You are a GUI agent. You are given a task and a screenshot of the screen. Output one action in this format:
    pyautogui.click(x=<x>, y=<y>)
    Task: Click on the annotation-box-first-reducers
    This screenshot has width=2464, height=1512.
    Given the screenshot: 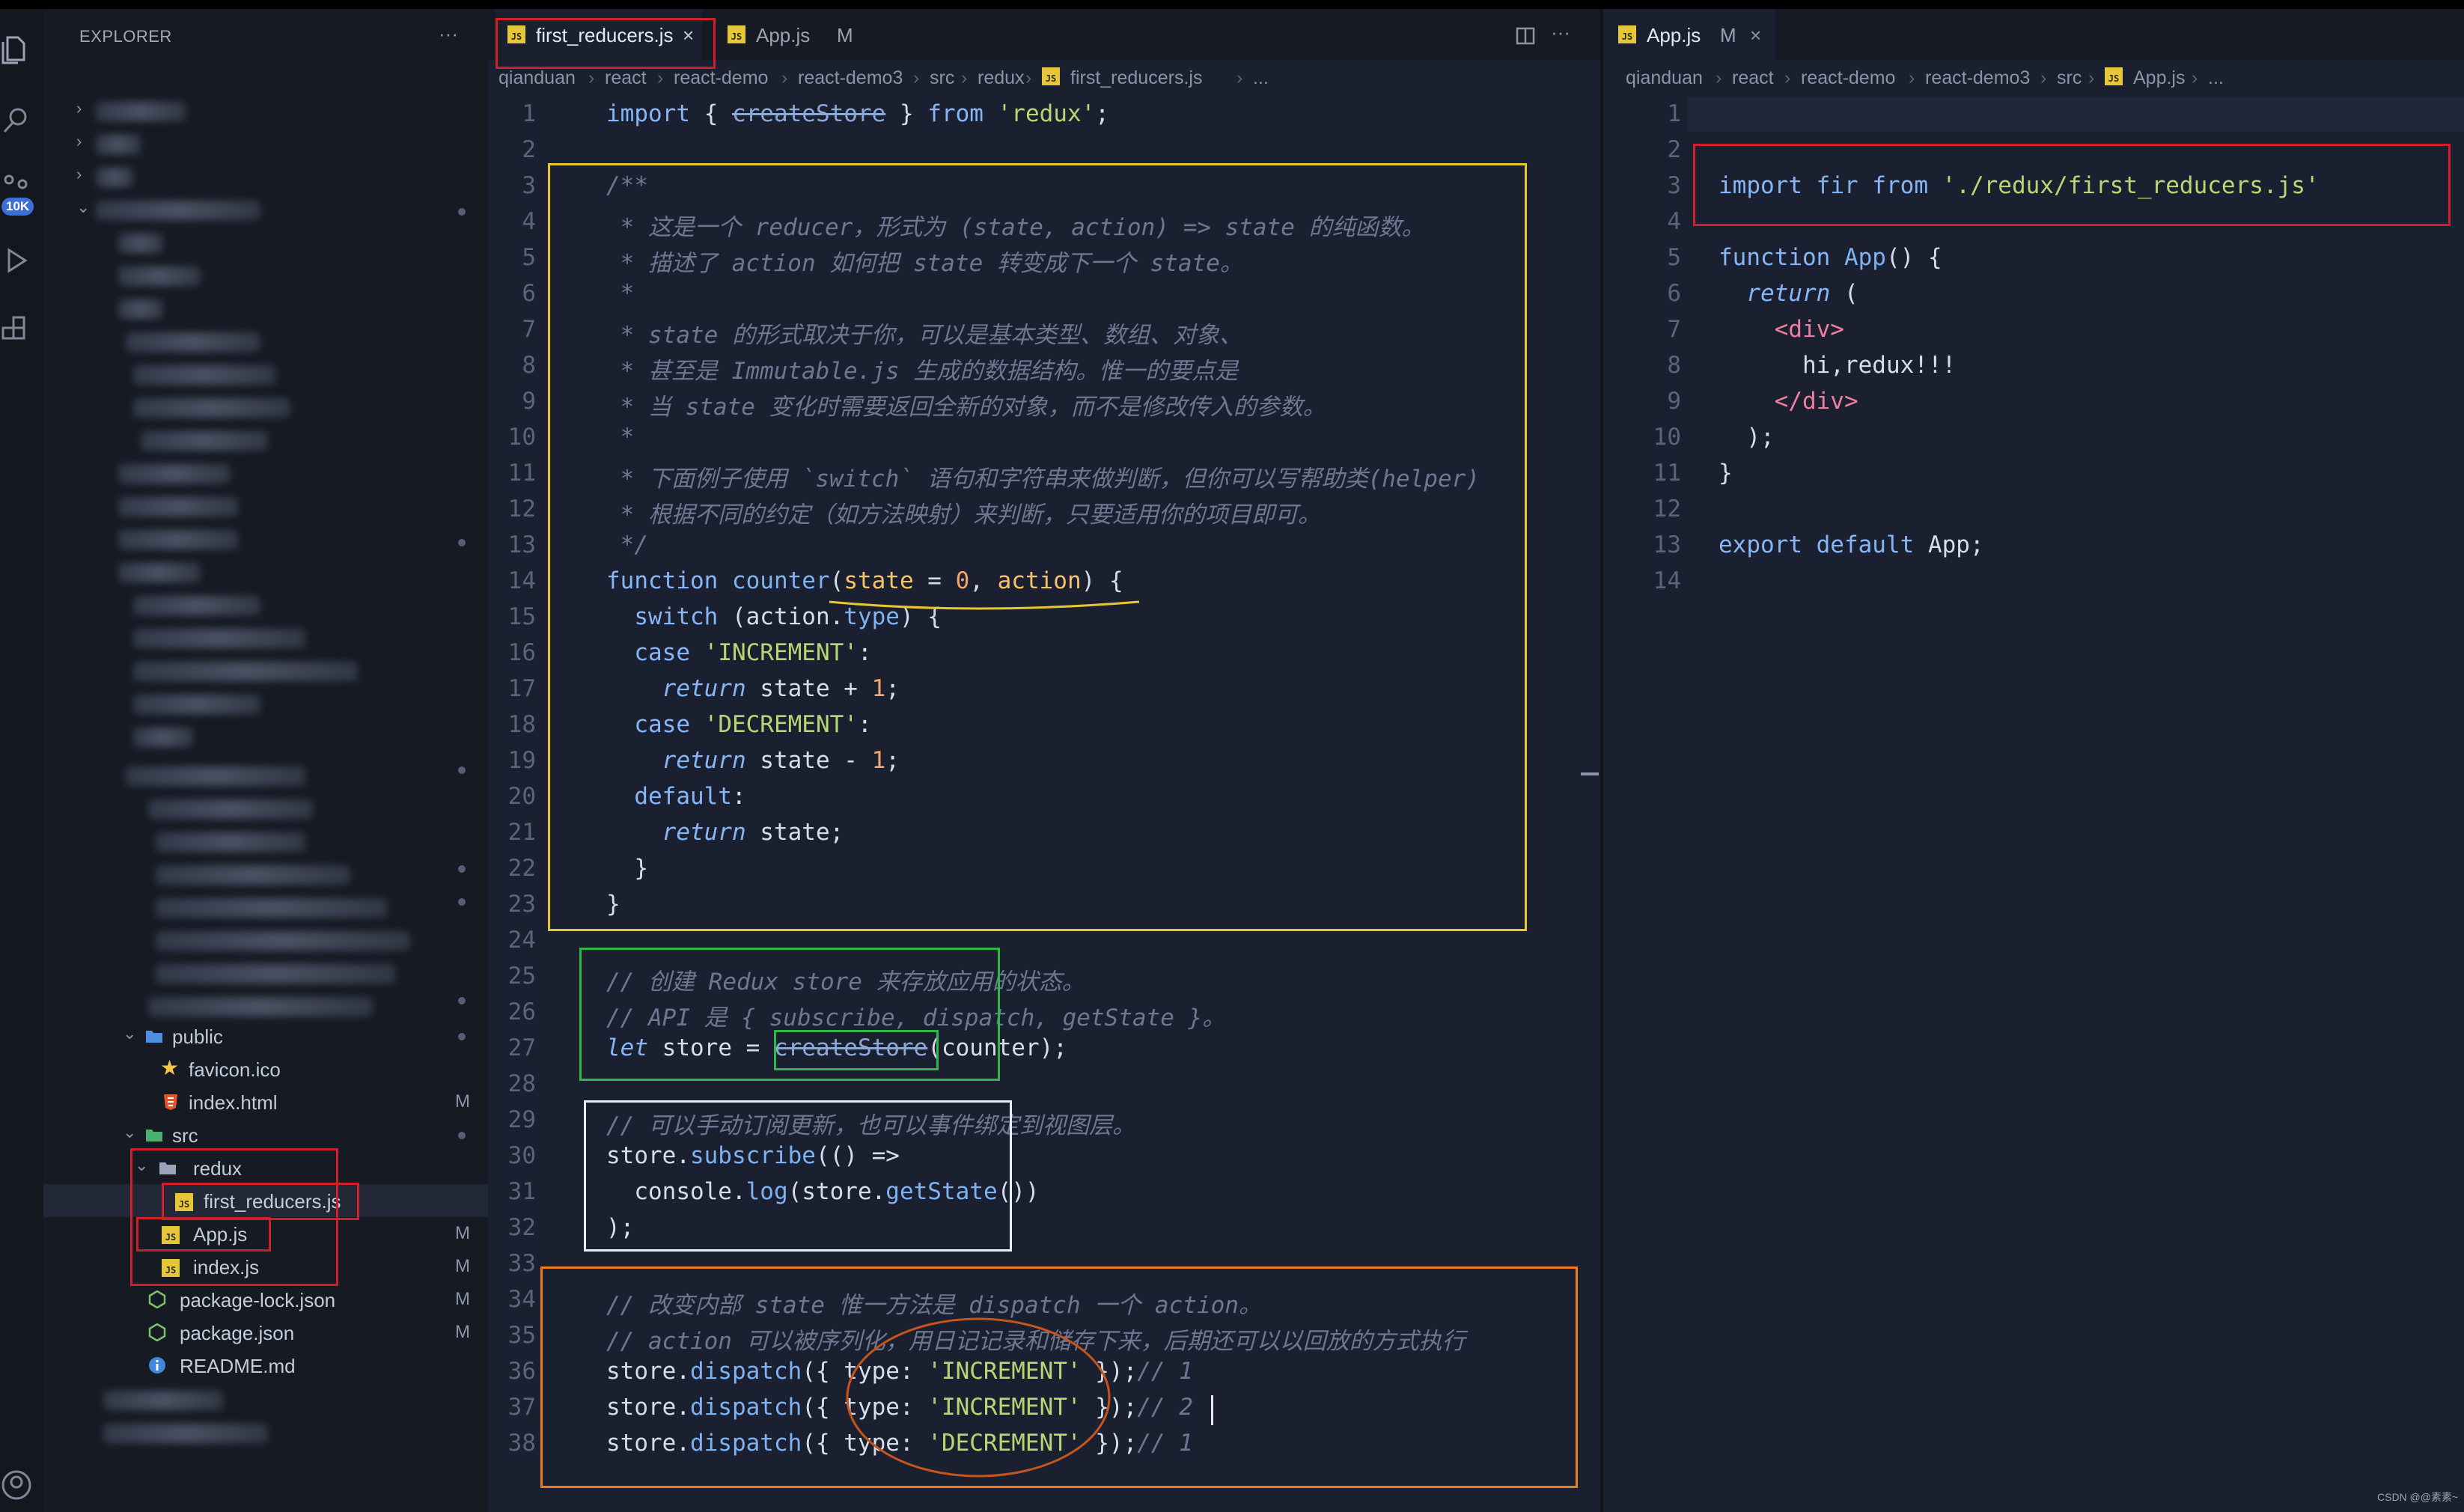 What is the action you would take?
    pyautogui.click(x=260, y=1201)
    